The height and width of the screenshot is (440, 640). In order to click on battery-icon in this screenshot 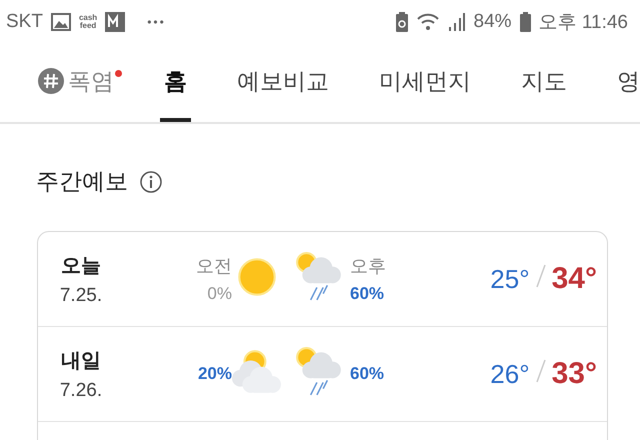, I will do `click(525, 22)`.